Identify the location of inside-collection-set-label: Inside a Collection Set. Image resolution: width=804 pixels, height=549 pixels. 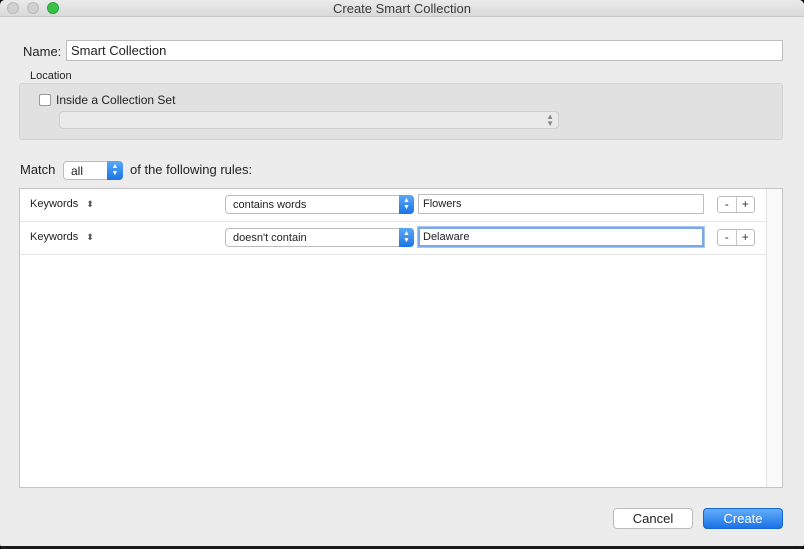
(115, 100).